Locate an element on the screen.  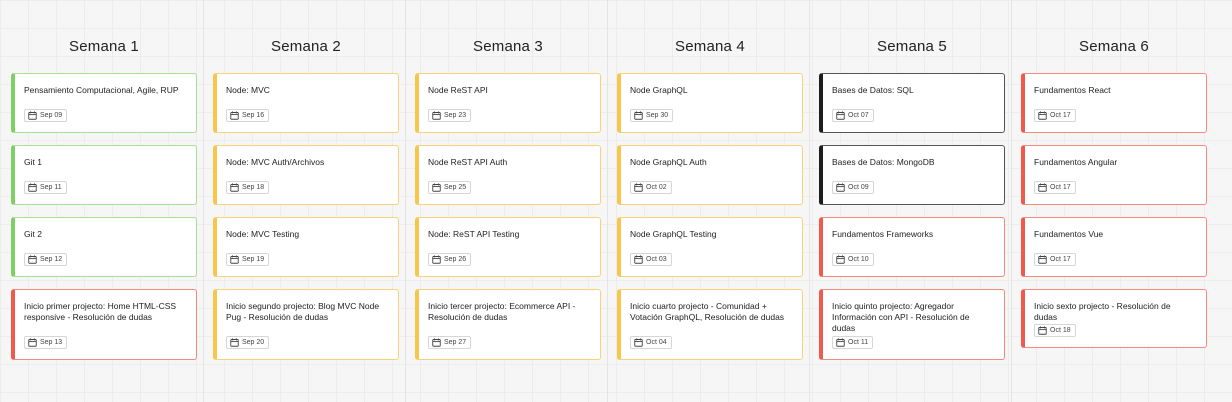
card-title: Git 2 is located at coordinates (33, 234).